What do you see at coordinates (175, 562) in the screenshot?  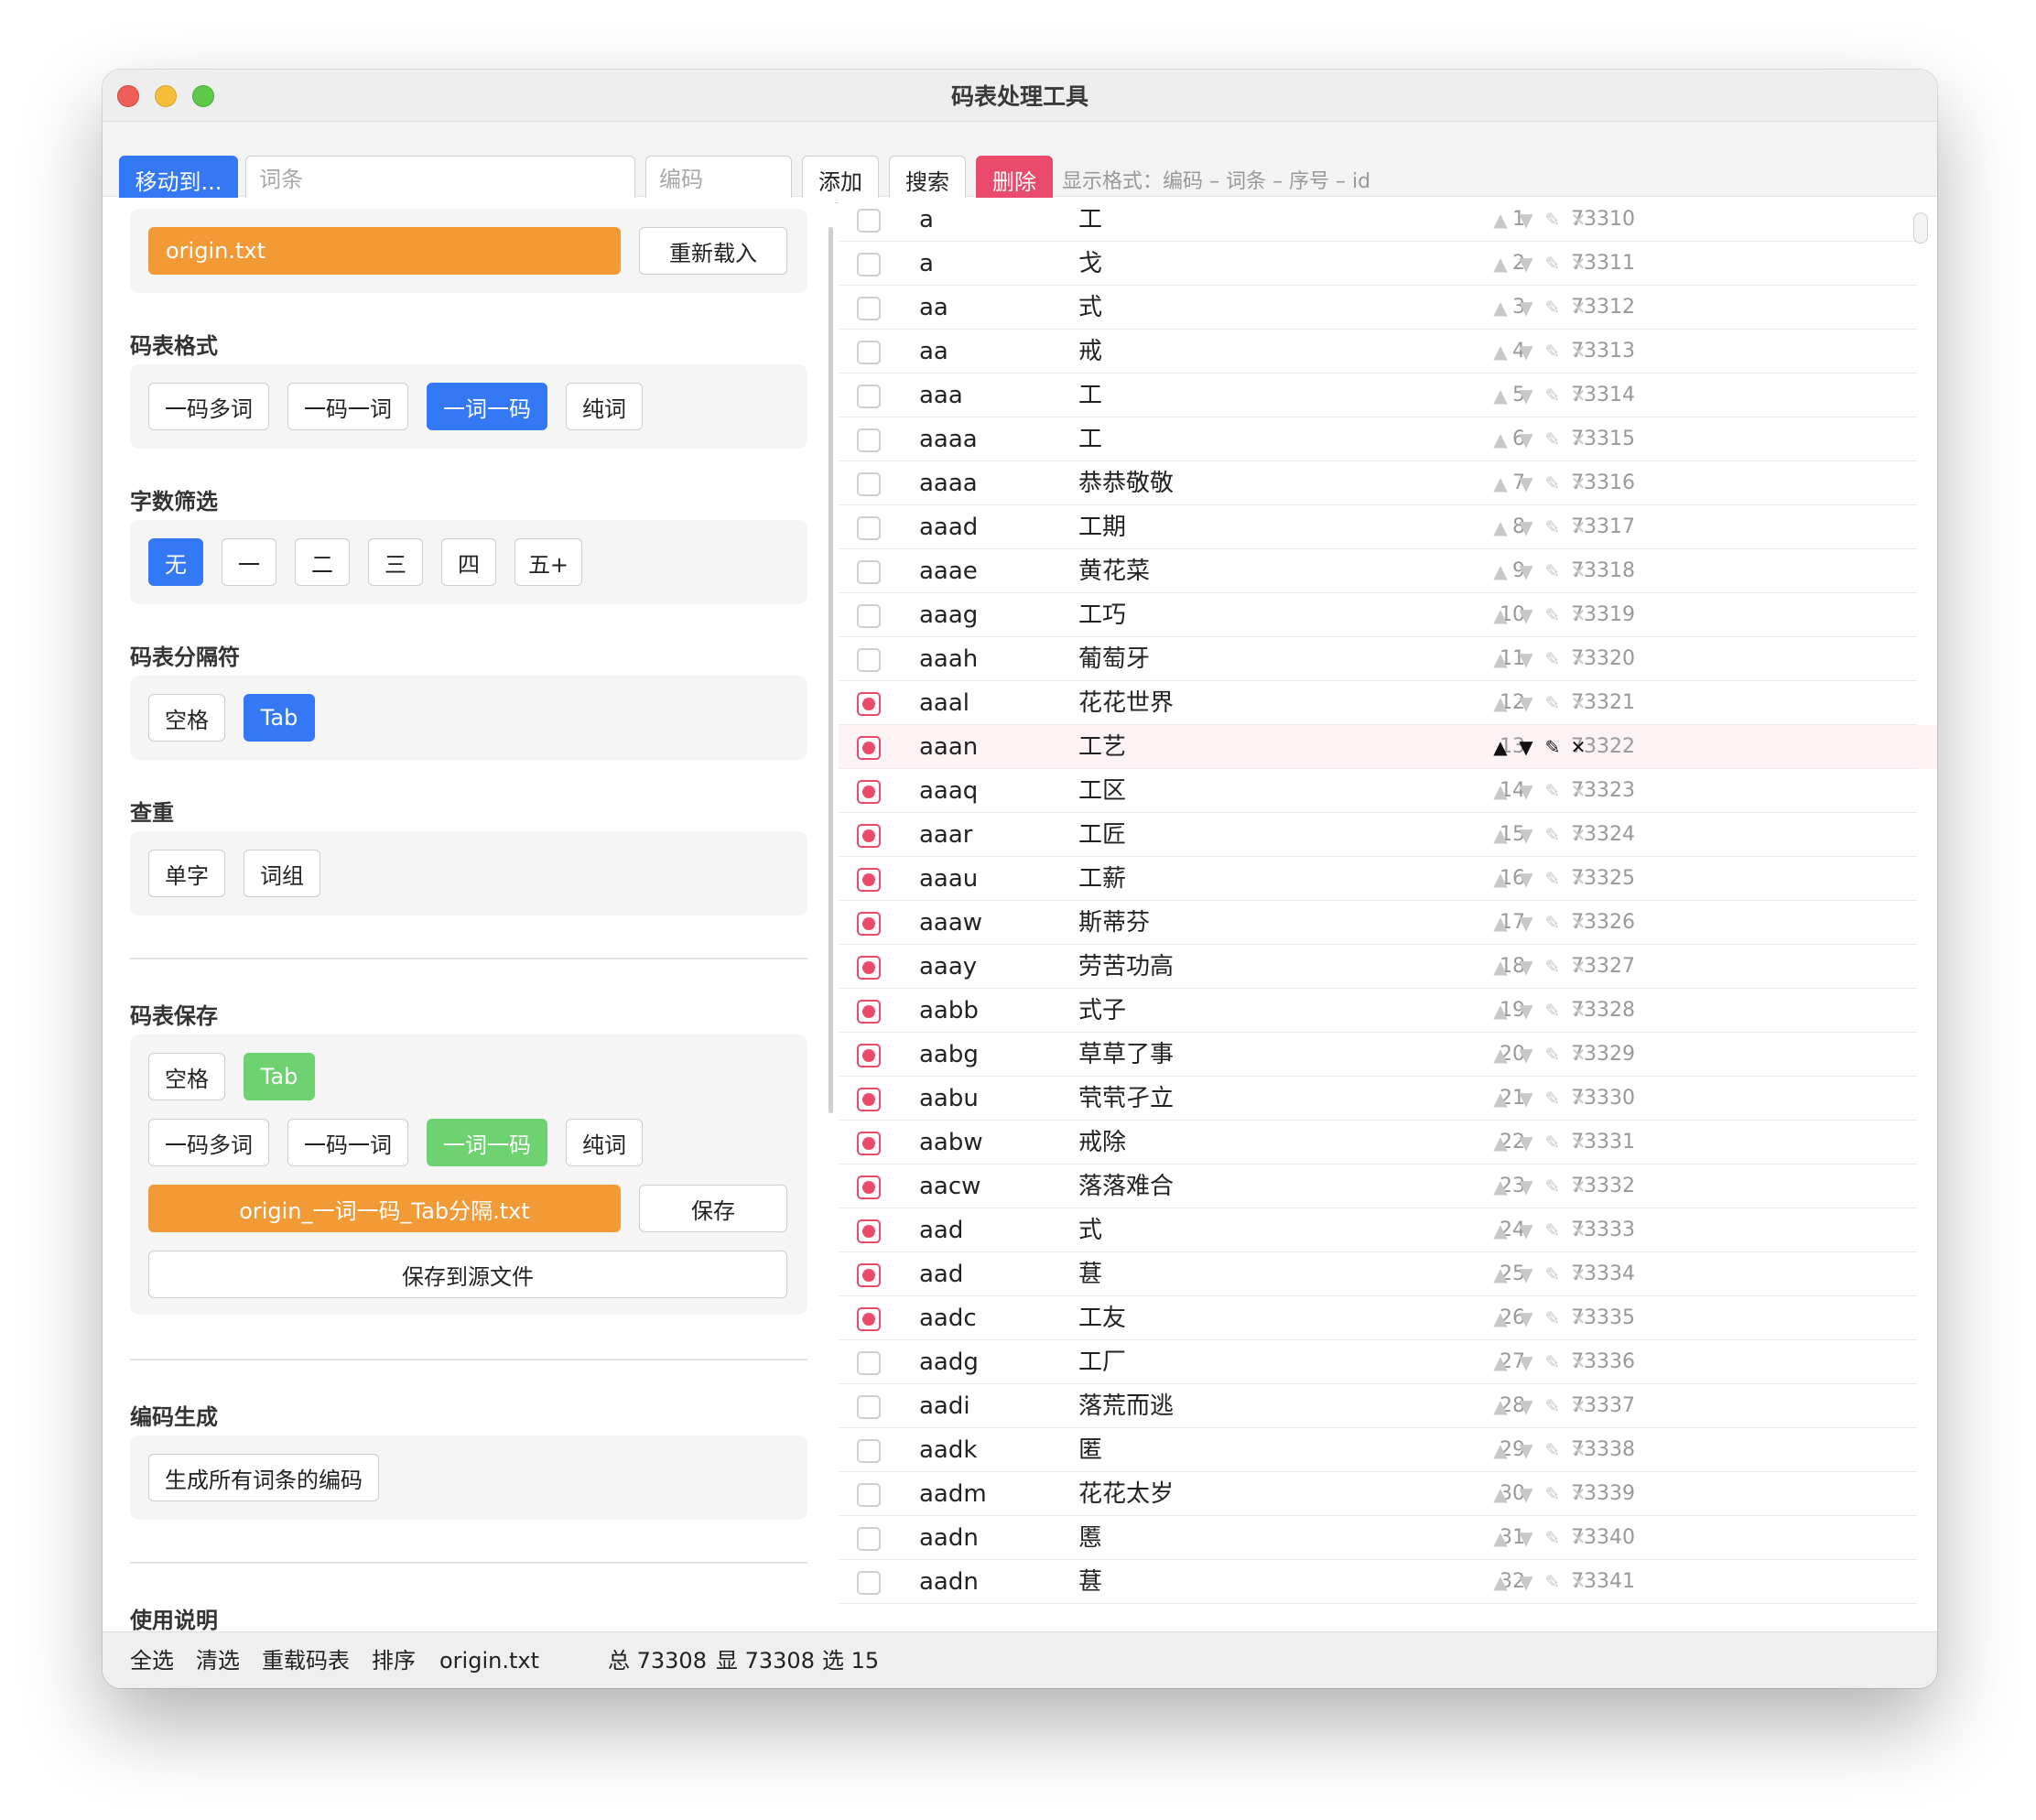 I see `char-filter-none: 无` at bounding box center [175, 562].